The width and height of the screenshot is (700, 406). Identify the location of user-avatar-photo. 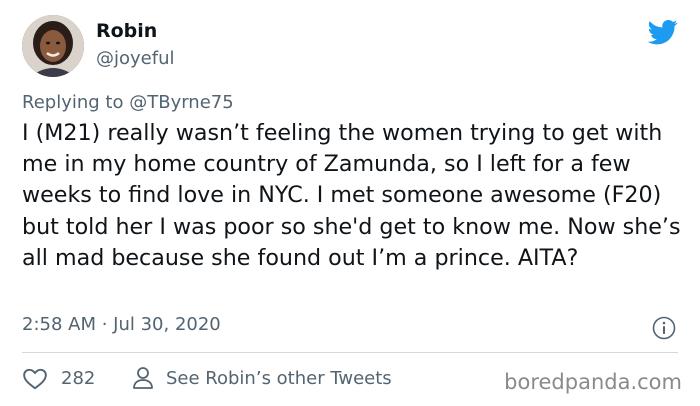
(53, 46).